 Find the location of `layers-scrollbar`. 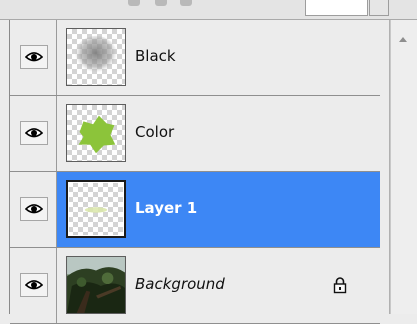

layers-scrollbar is located at coordinates (403, 167).